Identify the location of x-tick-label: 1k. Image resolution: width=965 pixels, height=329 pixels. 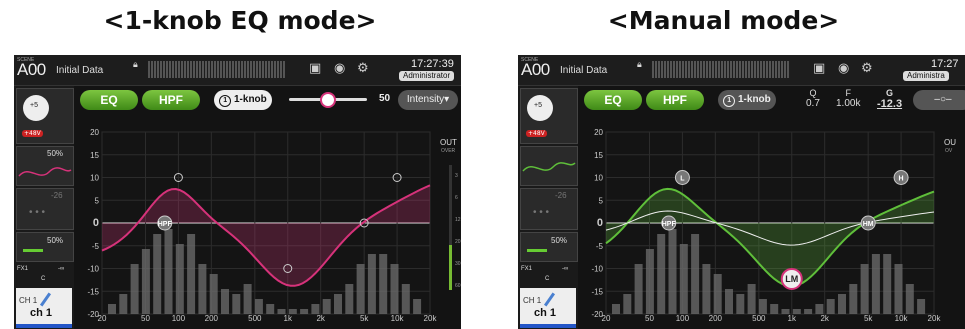
(288, 318).